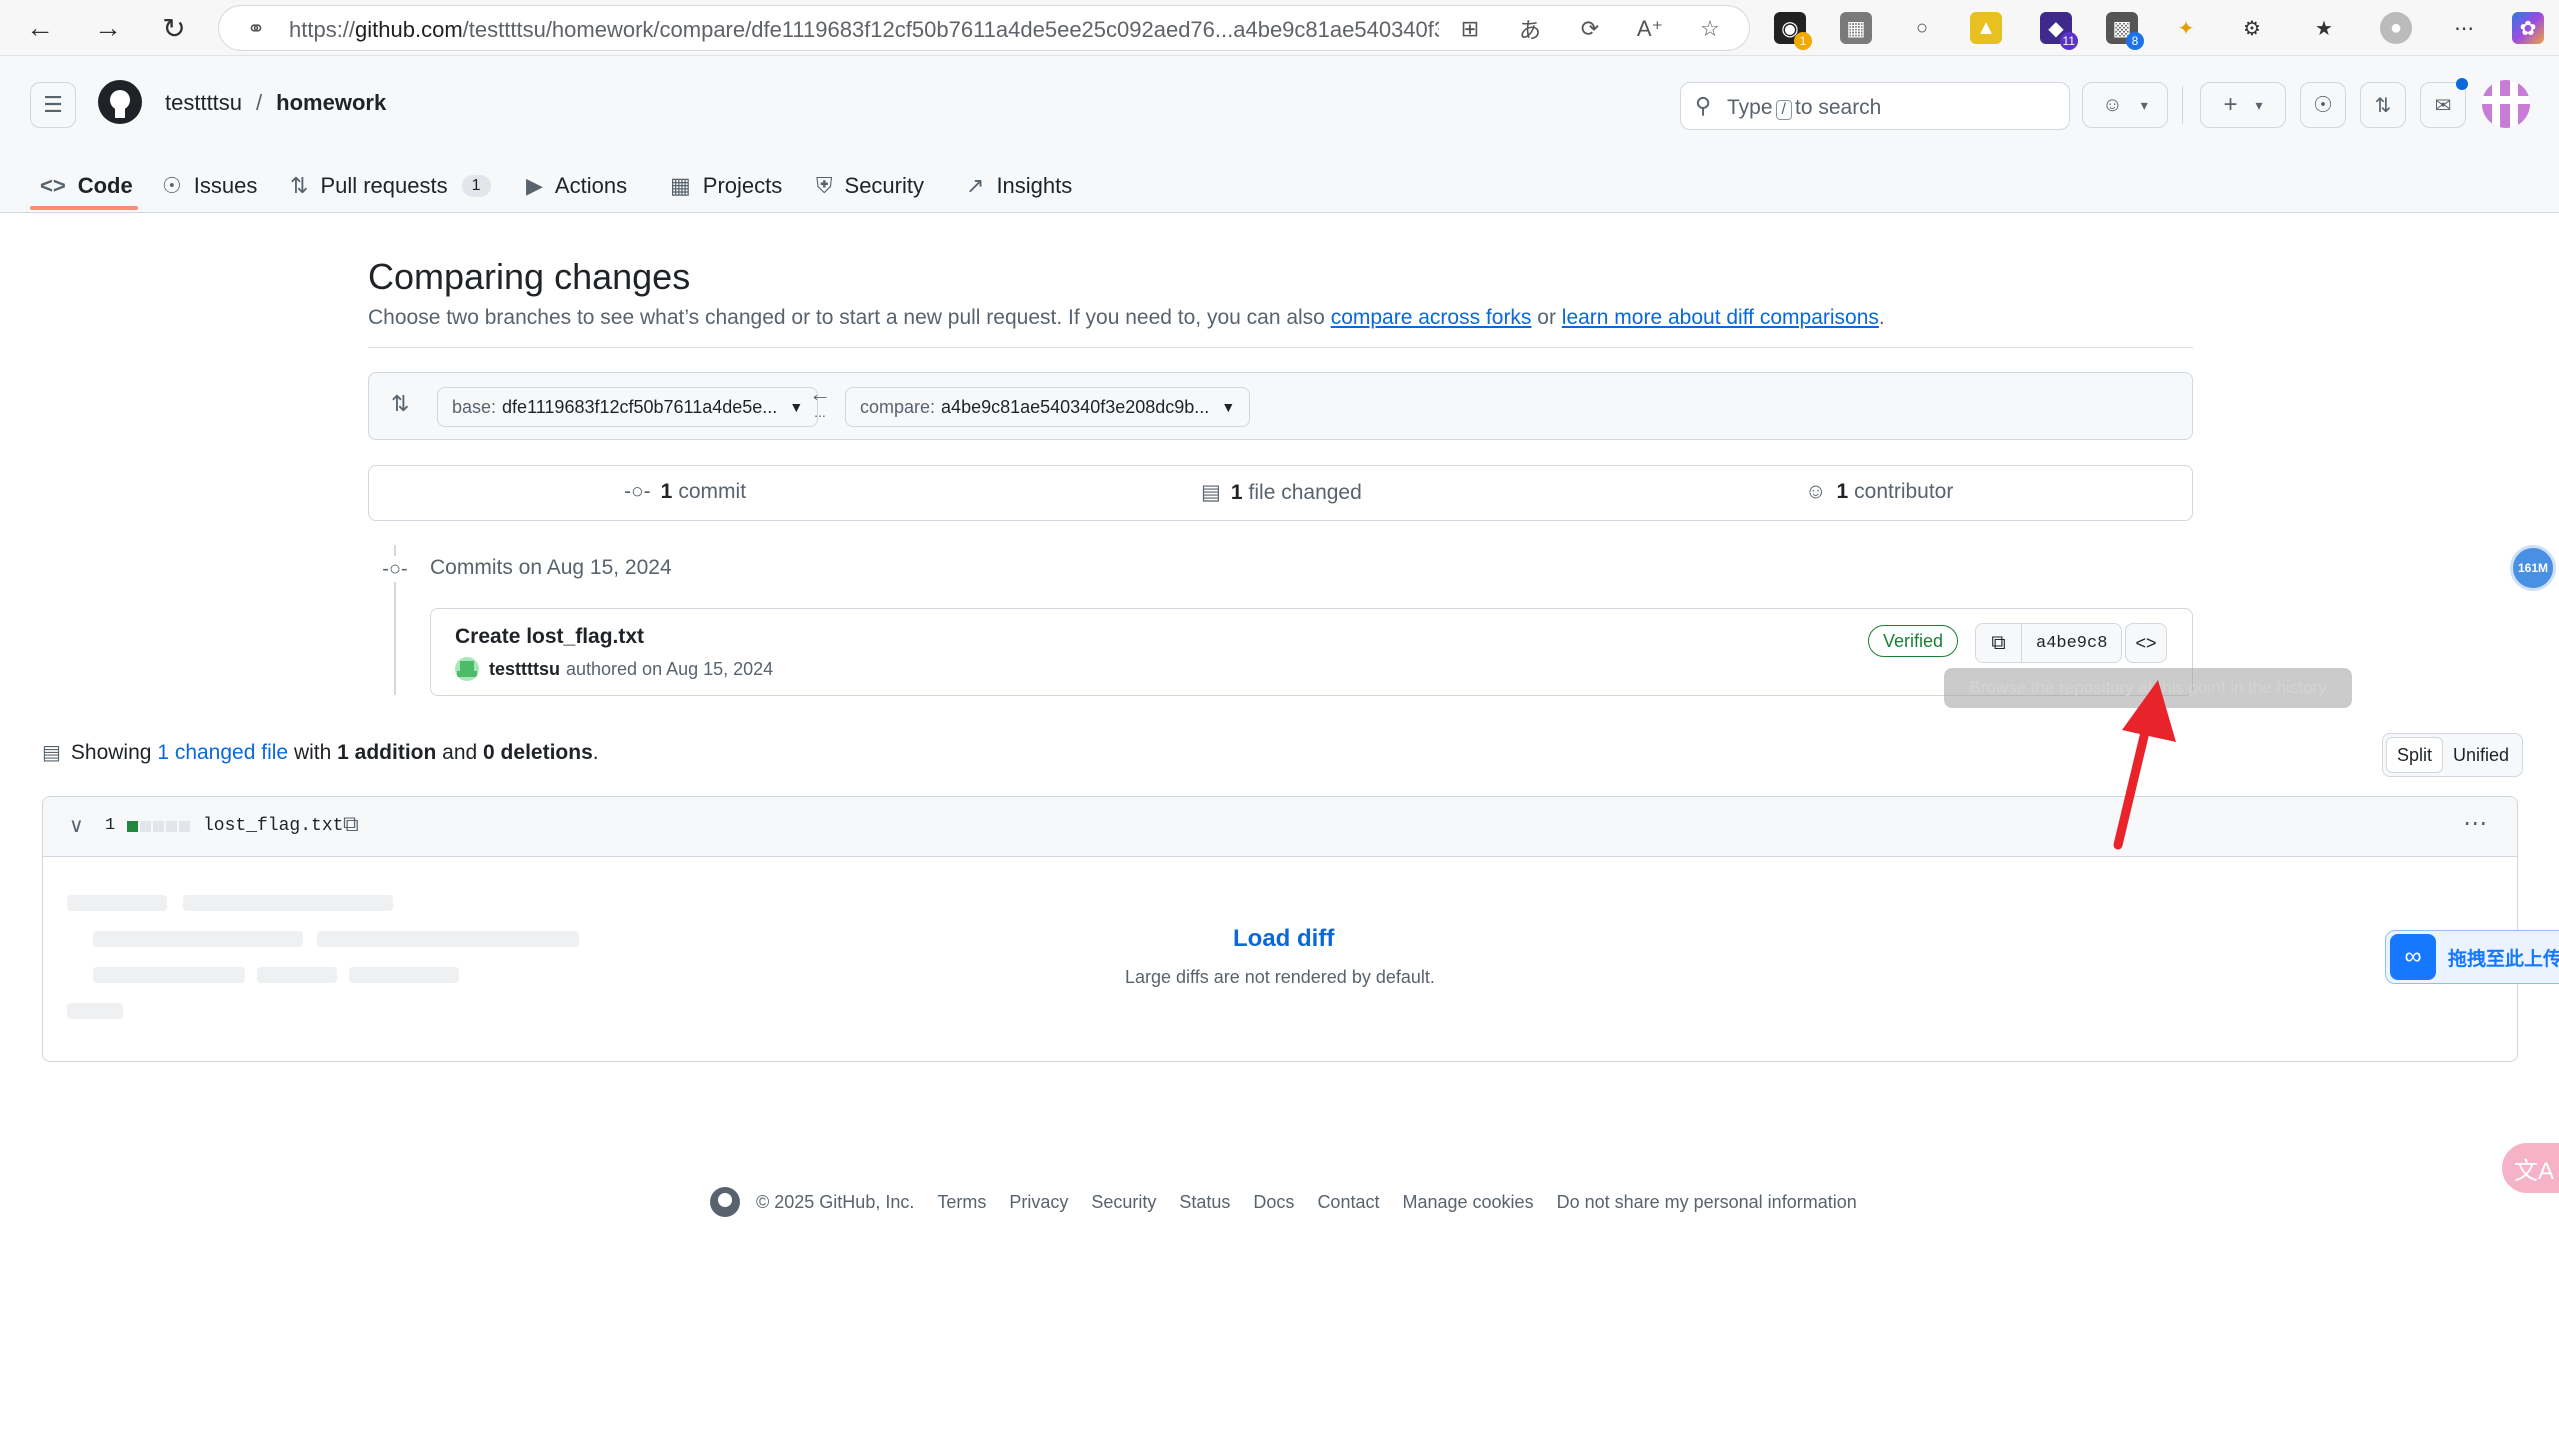 The height and width of the screenshot is (1432, 2559). What do you see at coordinates (1707, 1202) in the screenshot?
I see `footer-link-do-not-share: Do not share my personal information` at bounding box center [1707, 1202].